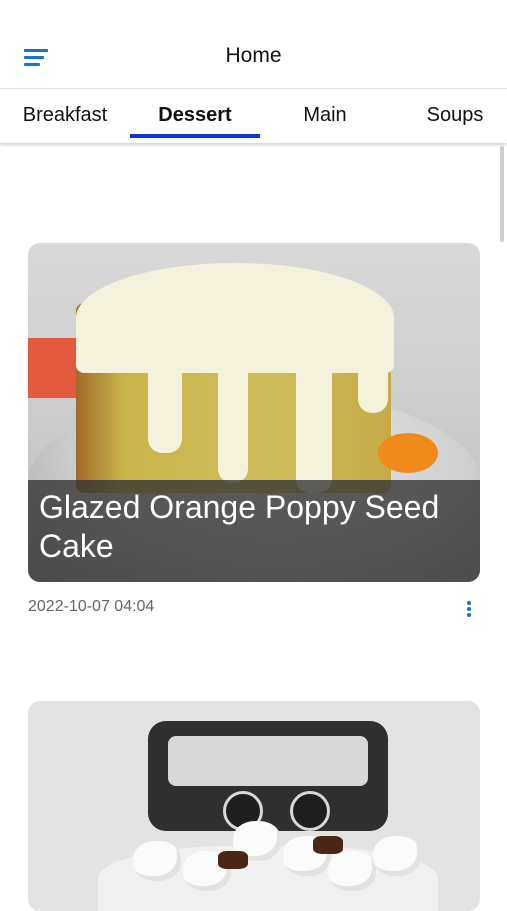 Image resolution: width=507 pixels, height=911 pixels. I want to click on tab-breakfast: Breakfast, so click(65, 115).